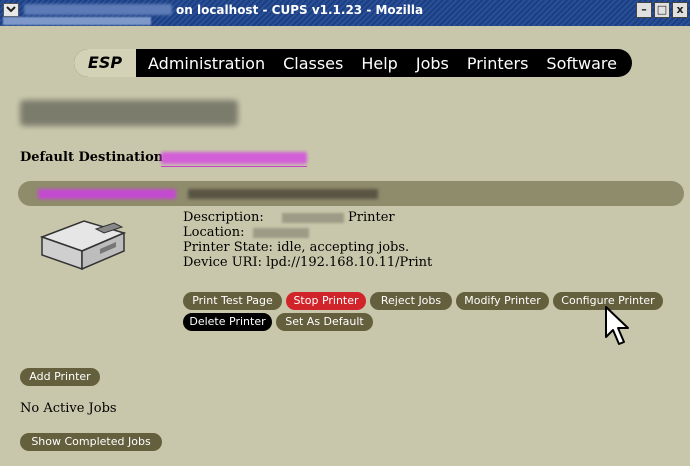 The height and width of the screenshot is (466, 690). What do you see at coordinates (232, 301) in the screenshot?
I see `print-test-page-button: Print Test Page` at bounding box center [232, 301].